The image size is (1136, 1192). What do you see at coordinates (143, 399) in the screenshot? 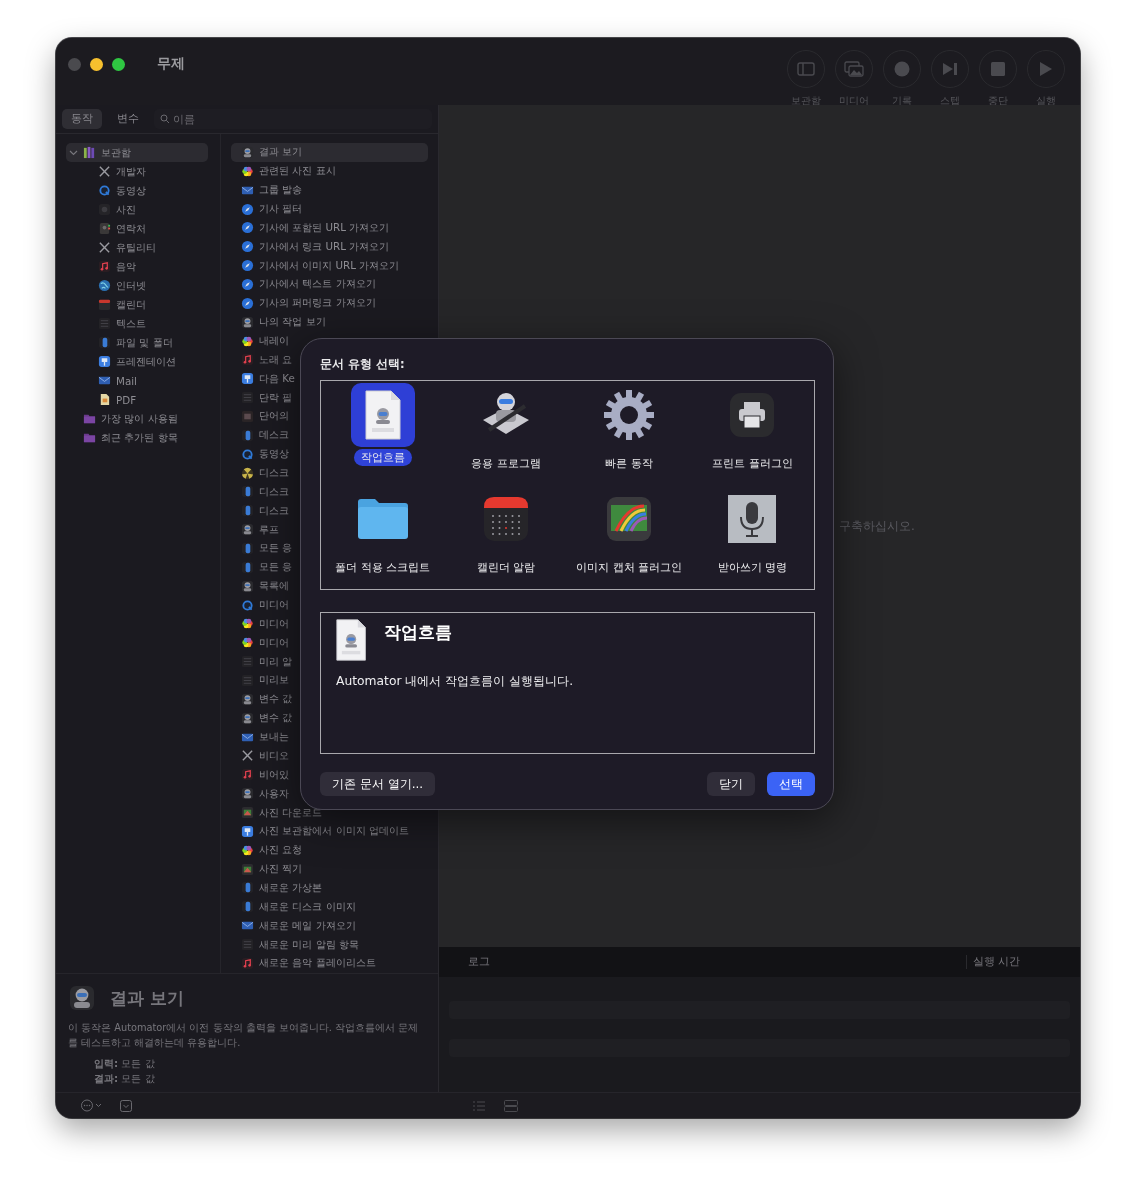
I see `library-item: PDF` at bounding box center [143, 399].